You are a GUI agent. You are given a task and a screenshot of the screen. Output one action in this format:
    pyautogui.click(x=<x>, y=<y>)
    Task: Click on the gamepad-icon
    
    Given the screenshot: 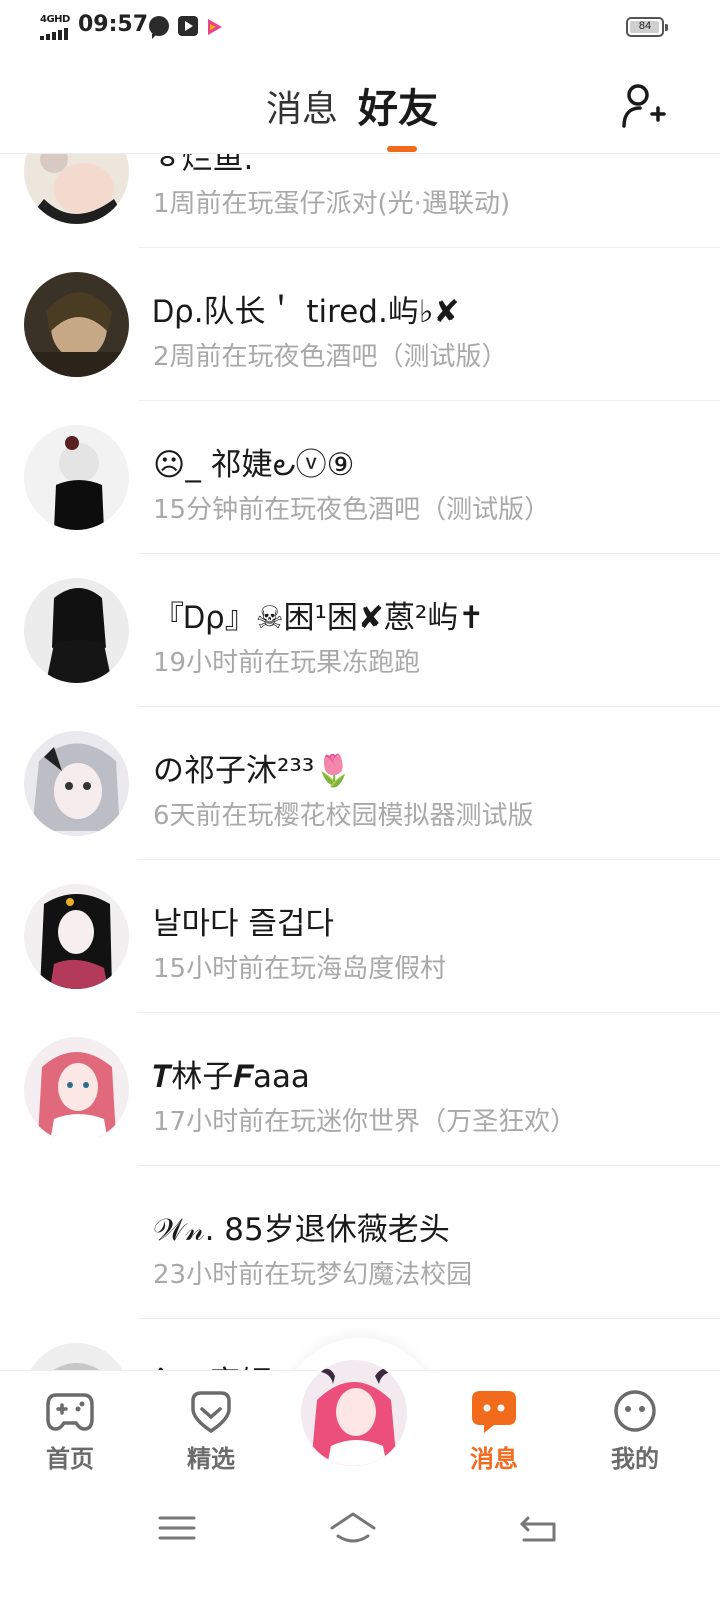 What is the action you would take?
    pyautogui.click(x=70, y=1412)
    